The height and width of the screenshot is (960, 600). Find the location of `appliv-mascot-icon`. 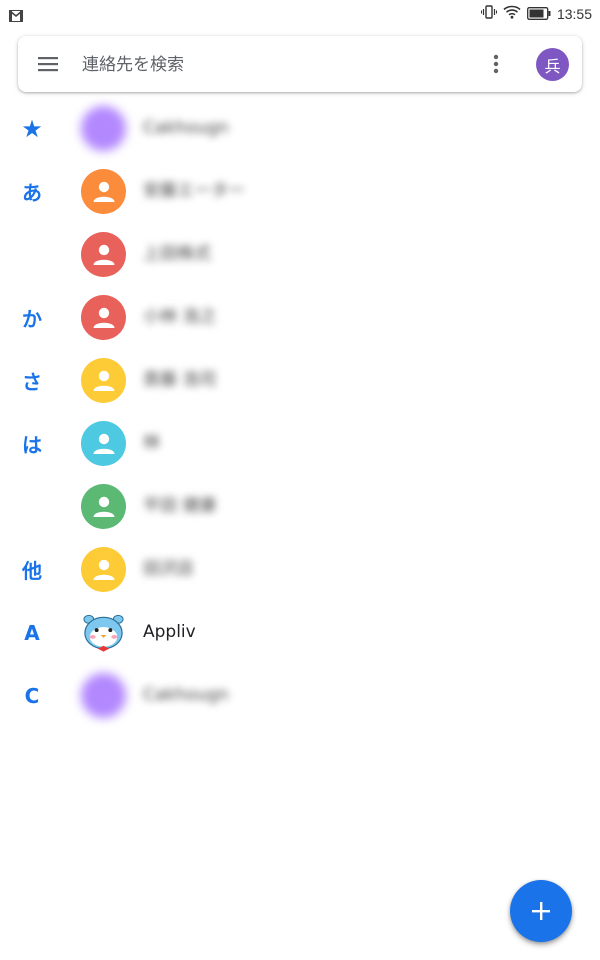

appliv-mascot-icon is located at coordinates (103, 632).